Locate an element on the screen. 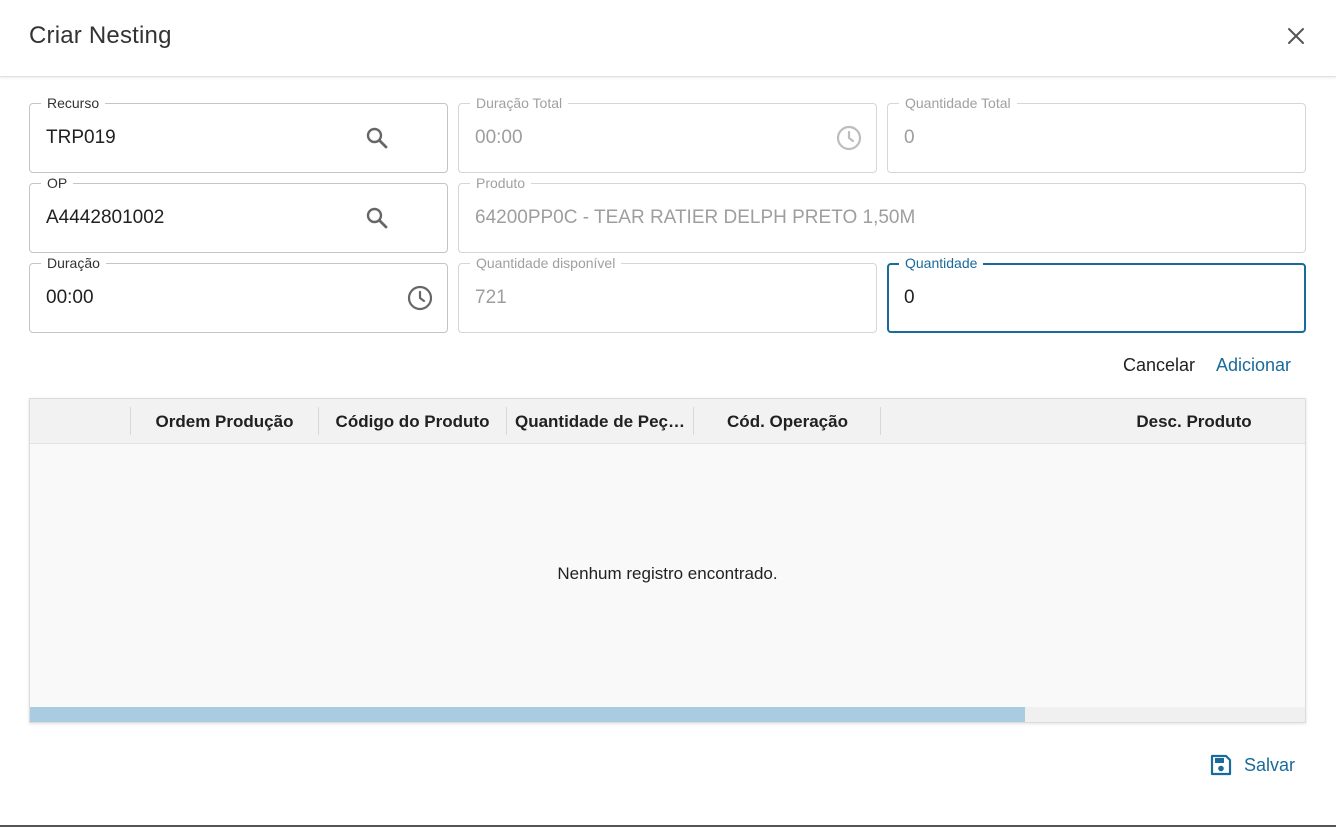 This screenshot has height=827, width=1336. column-header-select is located at coordinates (80, 421).